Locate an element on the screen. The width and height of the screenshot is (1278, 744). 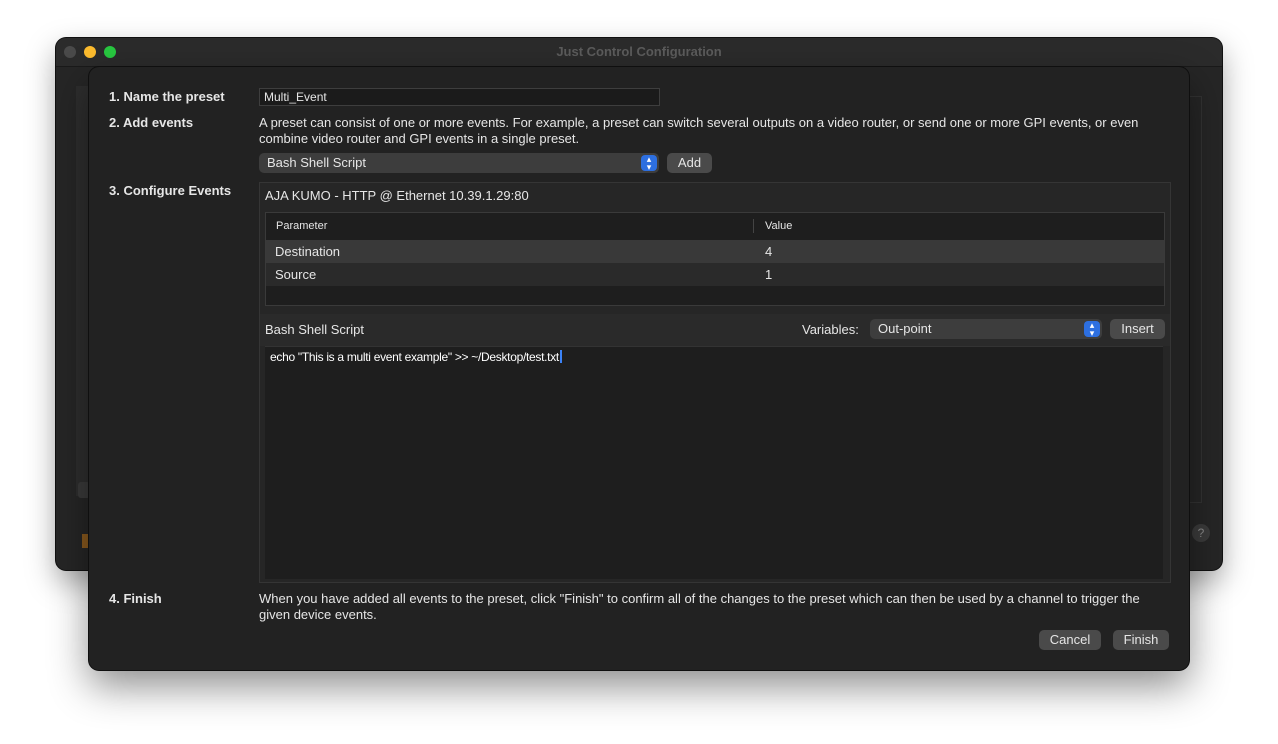
background-list-panel is located at coordinates (83, 291).